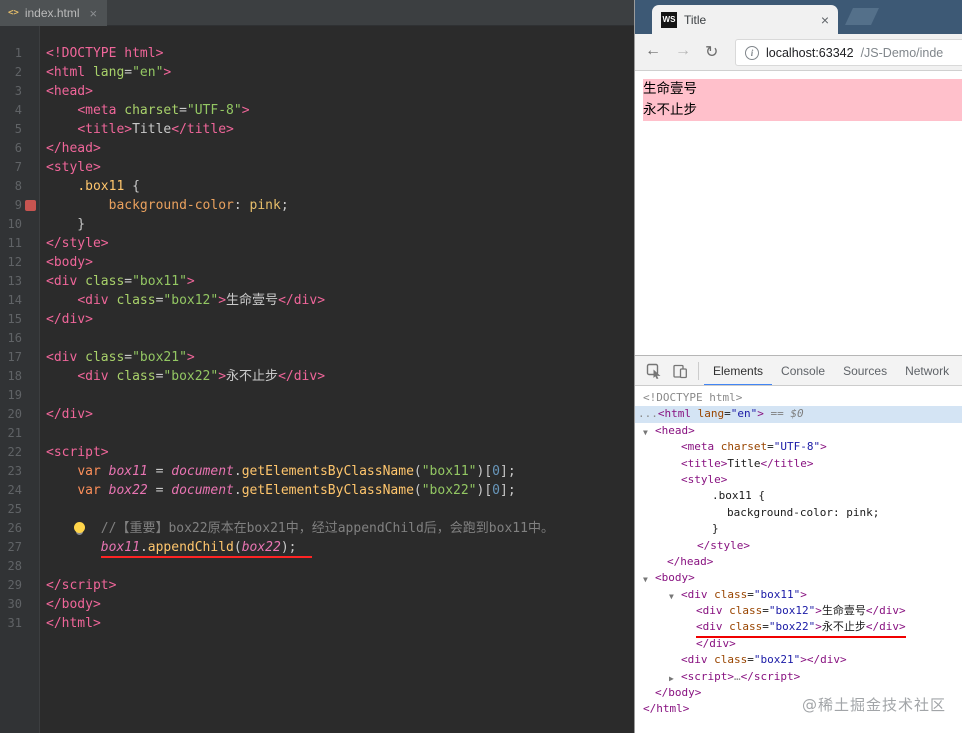 The height and width of the screenshot is (733, 962). What do you see at coordinates (317, 604) in the screenshot?
I see `code-line: 30 </body>` at bounding box center [317, 604].